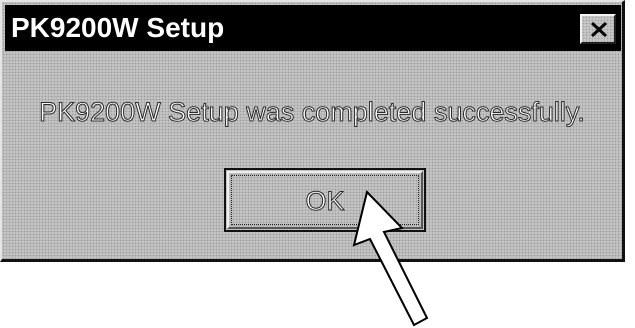  I want to click on ok-button-label: OK, so click(325, 201).